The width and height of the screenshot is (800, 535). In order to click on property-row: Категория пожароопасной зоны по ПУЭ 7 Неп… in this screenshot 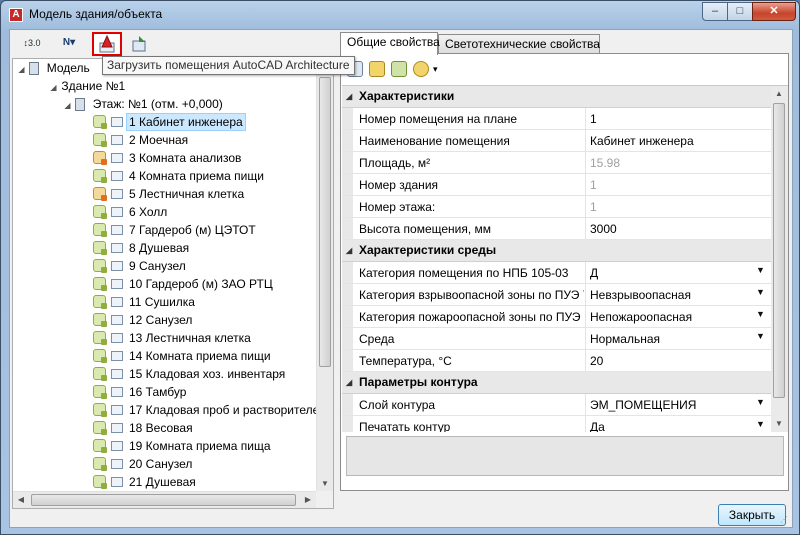, I will do `click(556, 317)`.